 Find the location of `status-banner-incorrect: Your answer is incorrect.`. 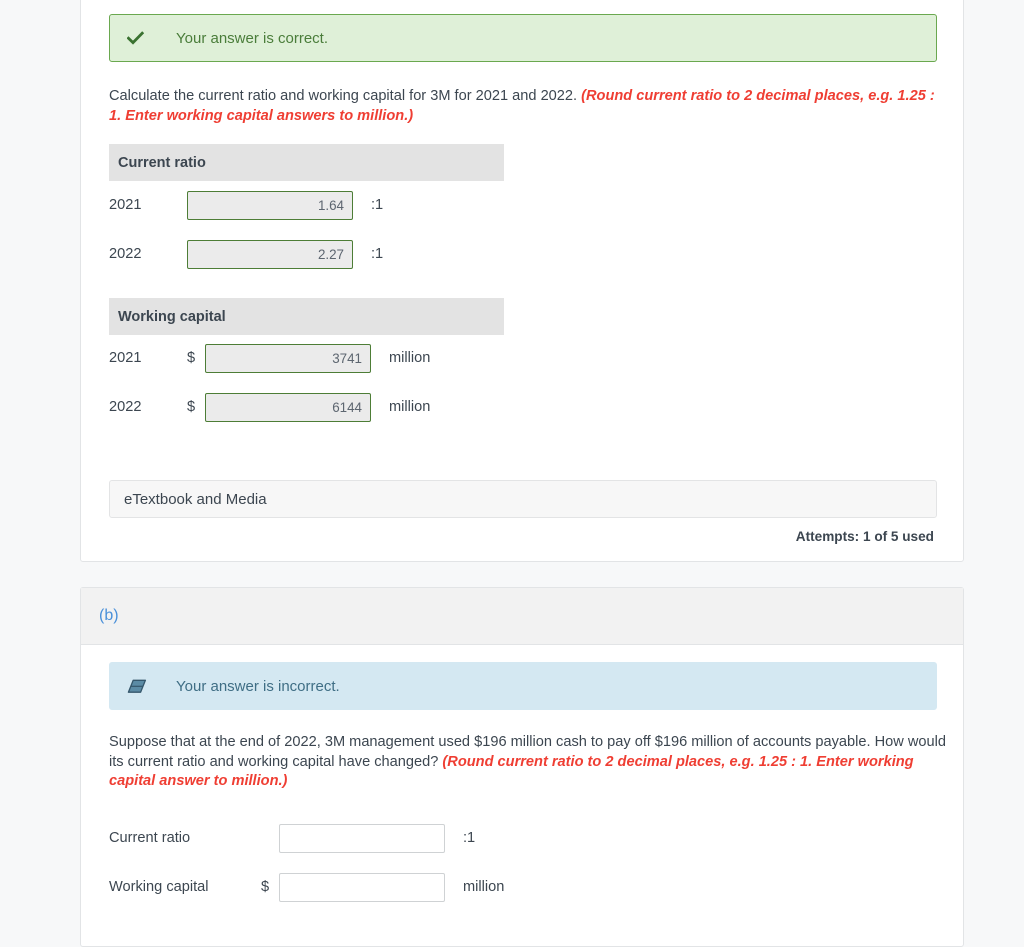

status-banner-incorrect: Your answer is incorrect. is located at coordinates (523, 686).